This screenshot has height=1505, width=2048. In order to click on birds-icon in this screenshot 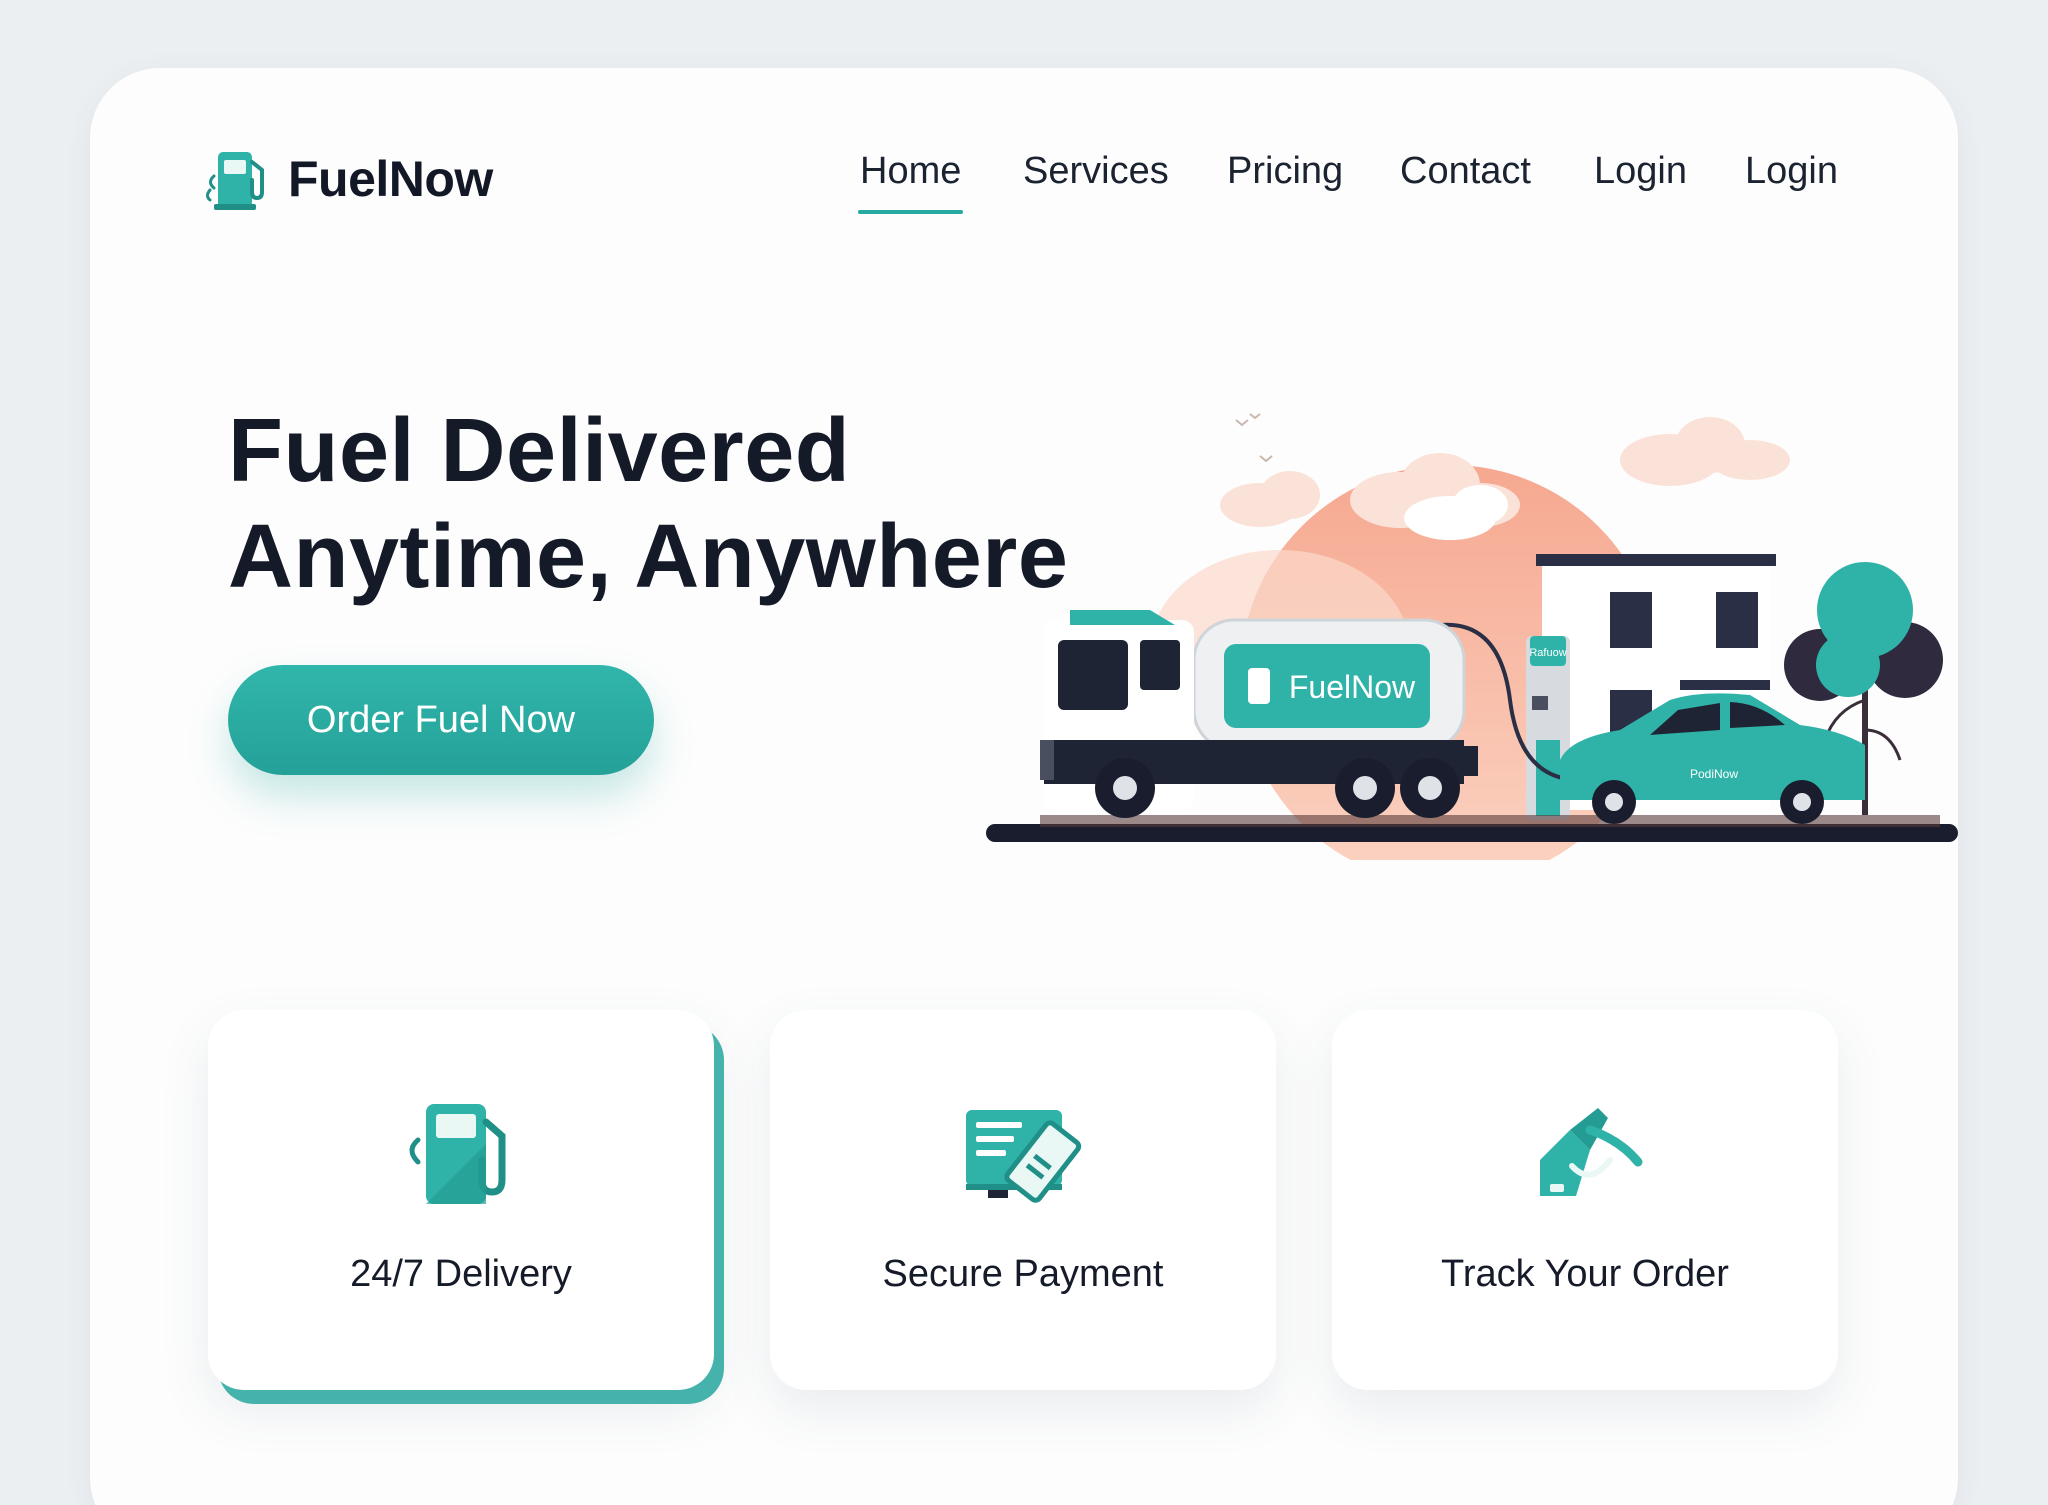, I will do `click(1254, 438)`.